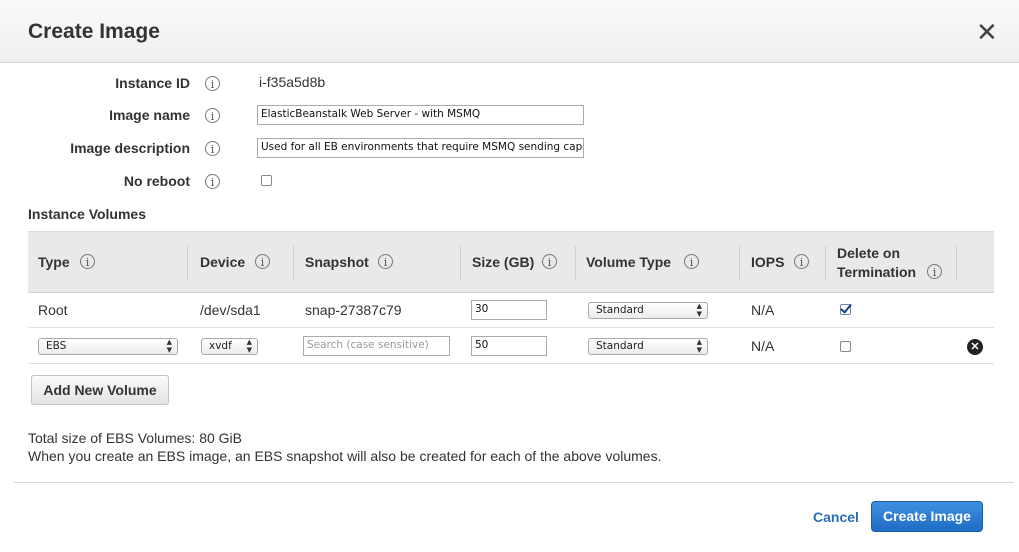 Image resolution: width=1019 pixels, height=552 pixels. Describe the element at coordinates (620, 346) in the screenshot. I see `row2-volume-type-value: Standard` at that location.